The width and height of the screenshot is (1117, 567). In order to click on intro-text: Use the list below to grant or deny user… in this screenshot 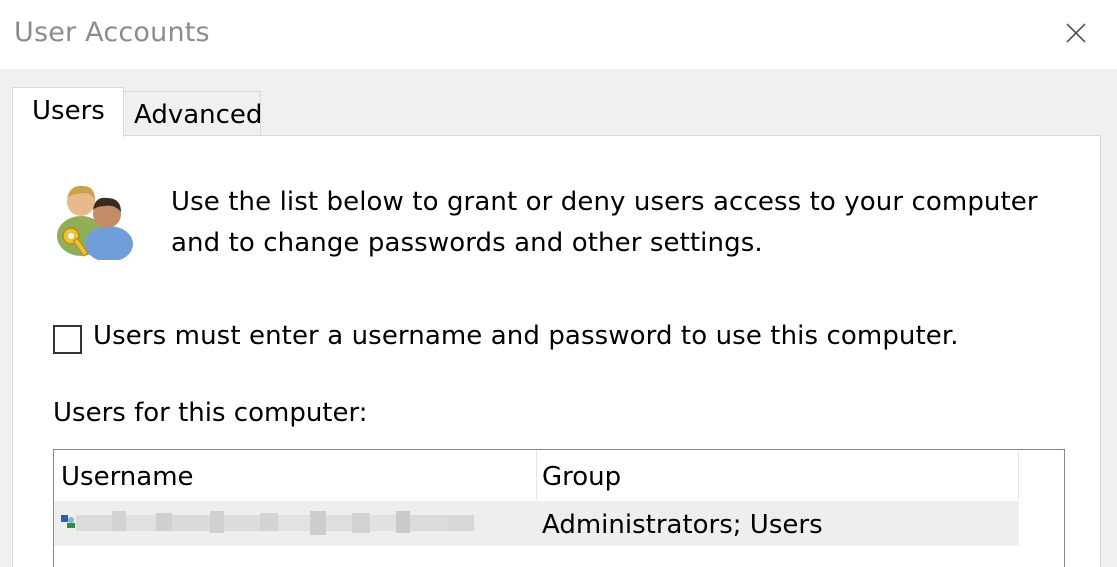, I will do `click(621, 223)`.